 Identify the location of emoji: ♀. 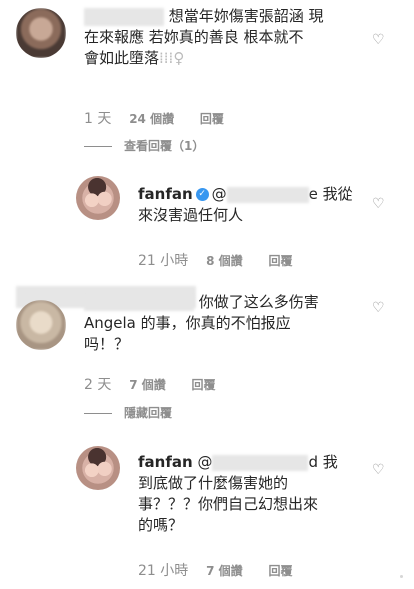
(179, 58).